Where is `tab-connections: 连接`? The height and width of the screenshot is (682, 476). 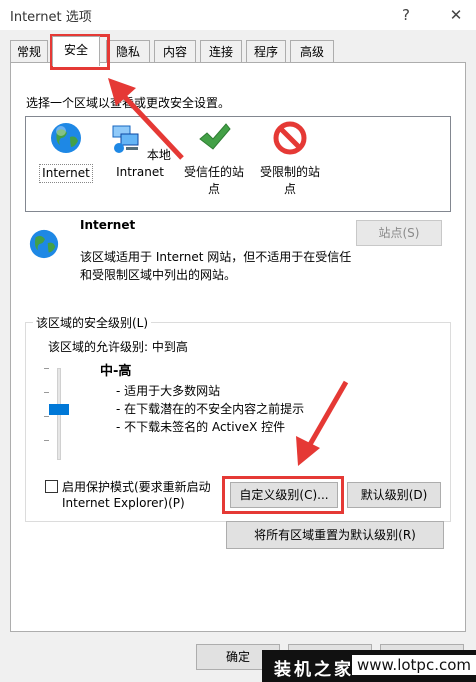 tab-connections: 连接 is located at coordinates (221, 52).